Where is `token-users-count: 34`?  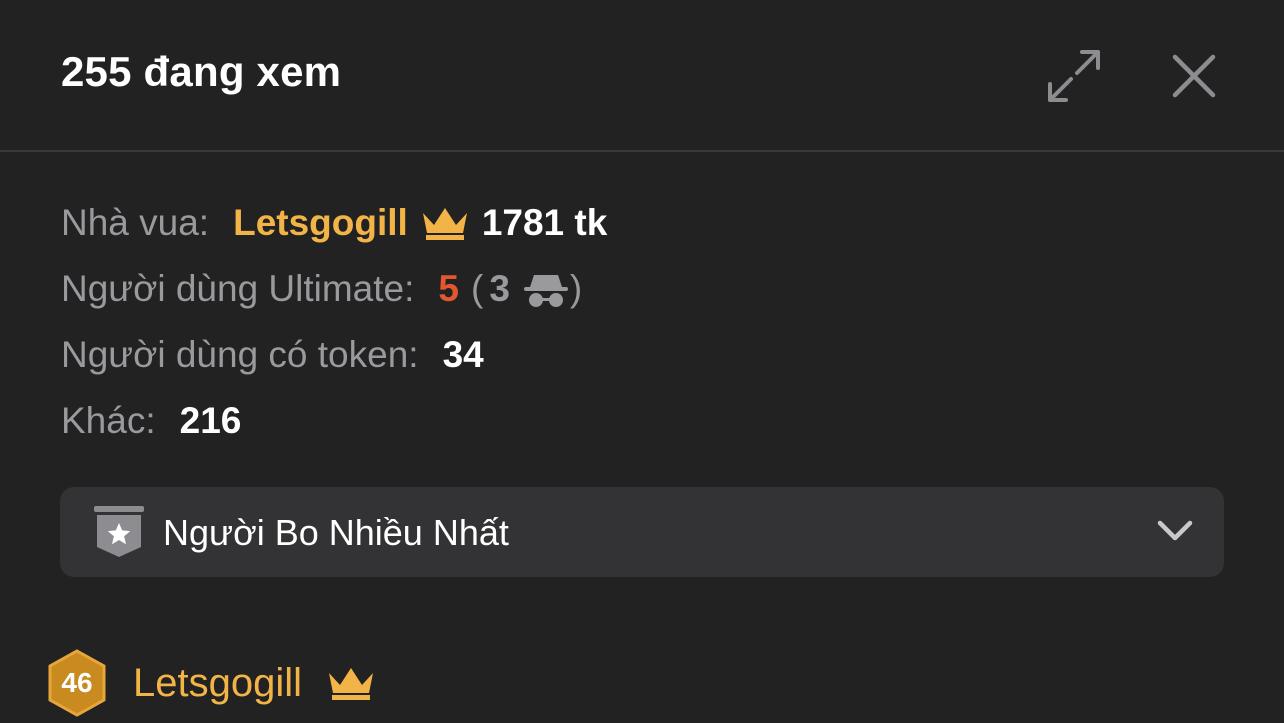 token-users-count: 34 is located at coordinates (463, 354).